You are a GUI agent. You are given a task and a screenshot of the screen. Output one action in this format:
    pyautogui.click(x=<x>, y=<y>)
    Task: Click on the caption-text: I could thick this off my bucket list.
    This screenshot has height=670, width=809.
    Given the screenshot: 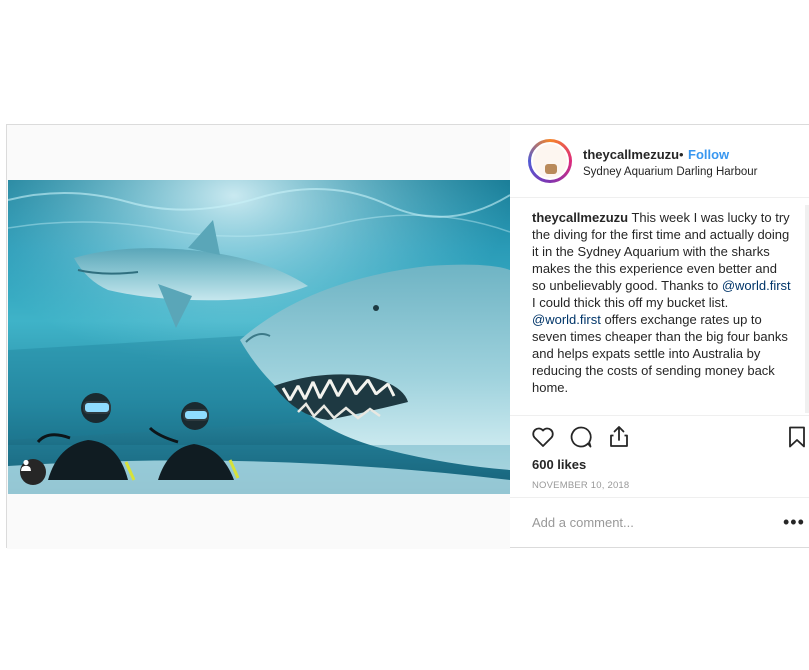 What is the action you would take?
    pyautogui.click(x=630, y=302)
    